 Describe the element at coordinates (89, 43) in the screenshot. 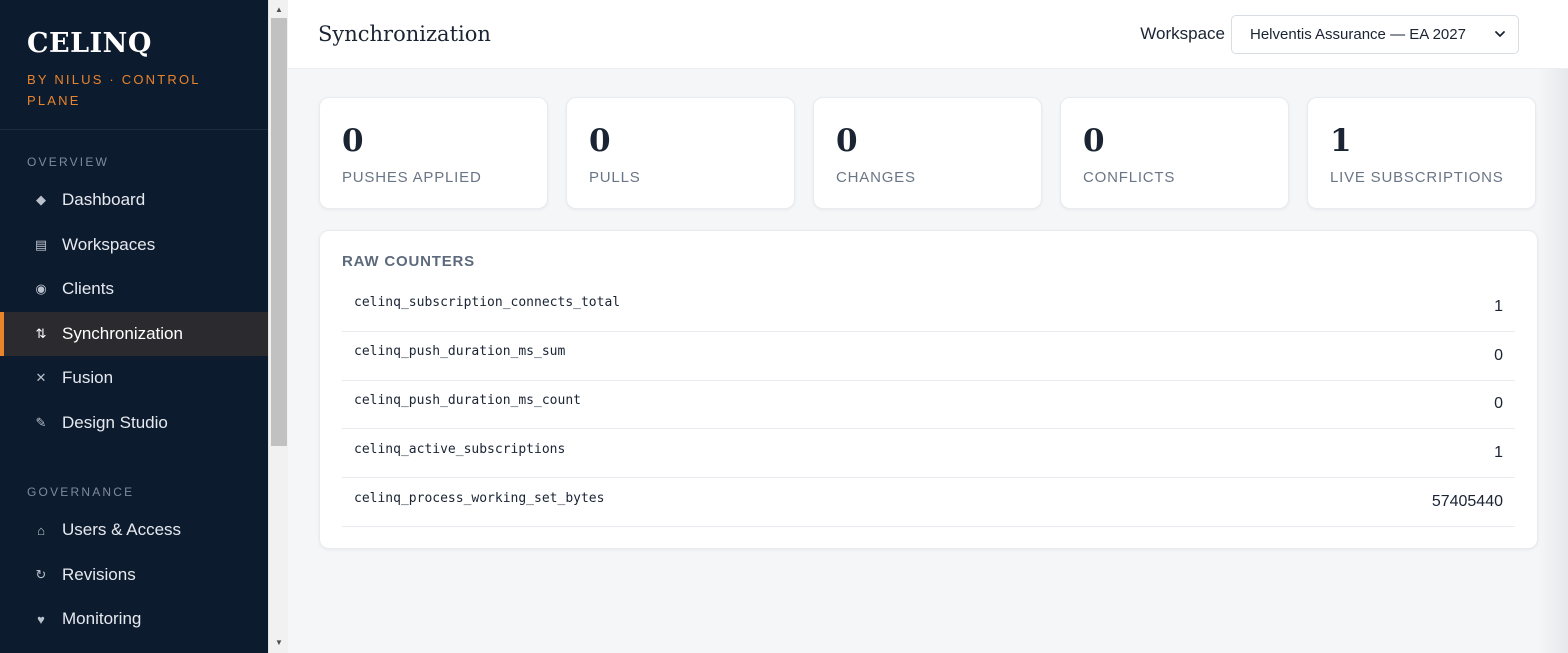

I see `brand-name: CELINQ` at that location.